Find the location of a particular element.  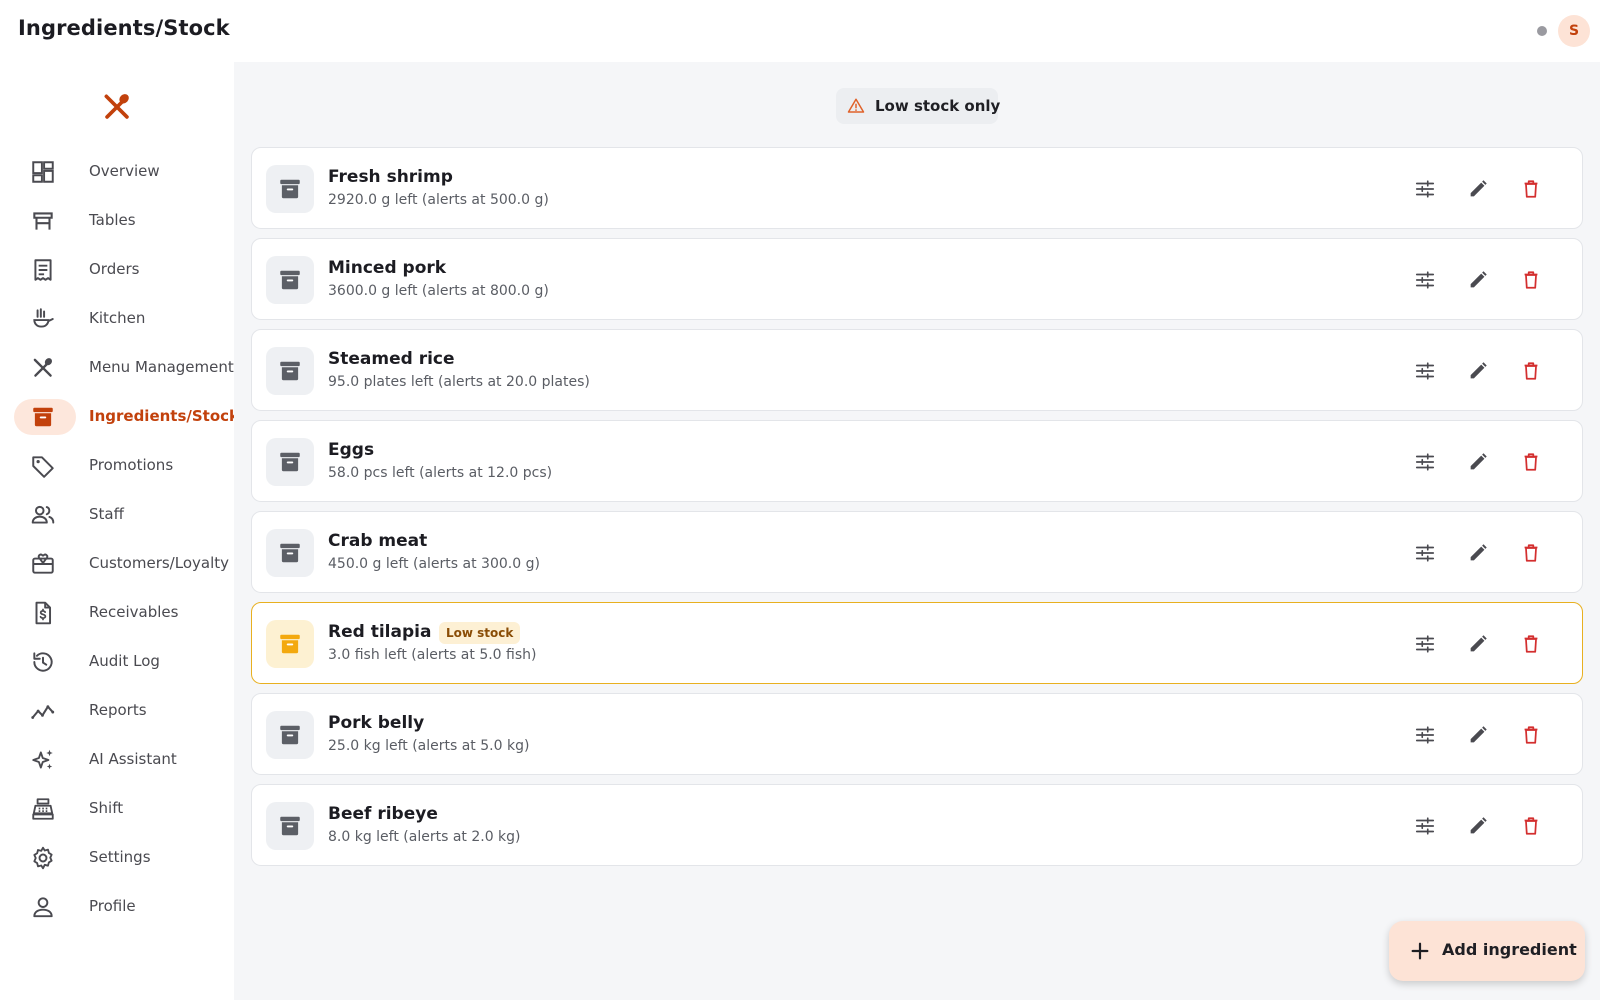

sidebar-item-profile: Profile is located at coordinates (121, 907).